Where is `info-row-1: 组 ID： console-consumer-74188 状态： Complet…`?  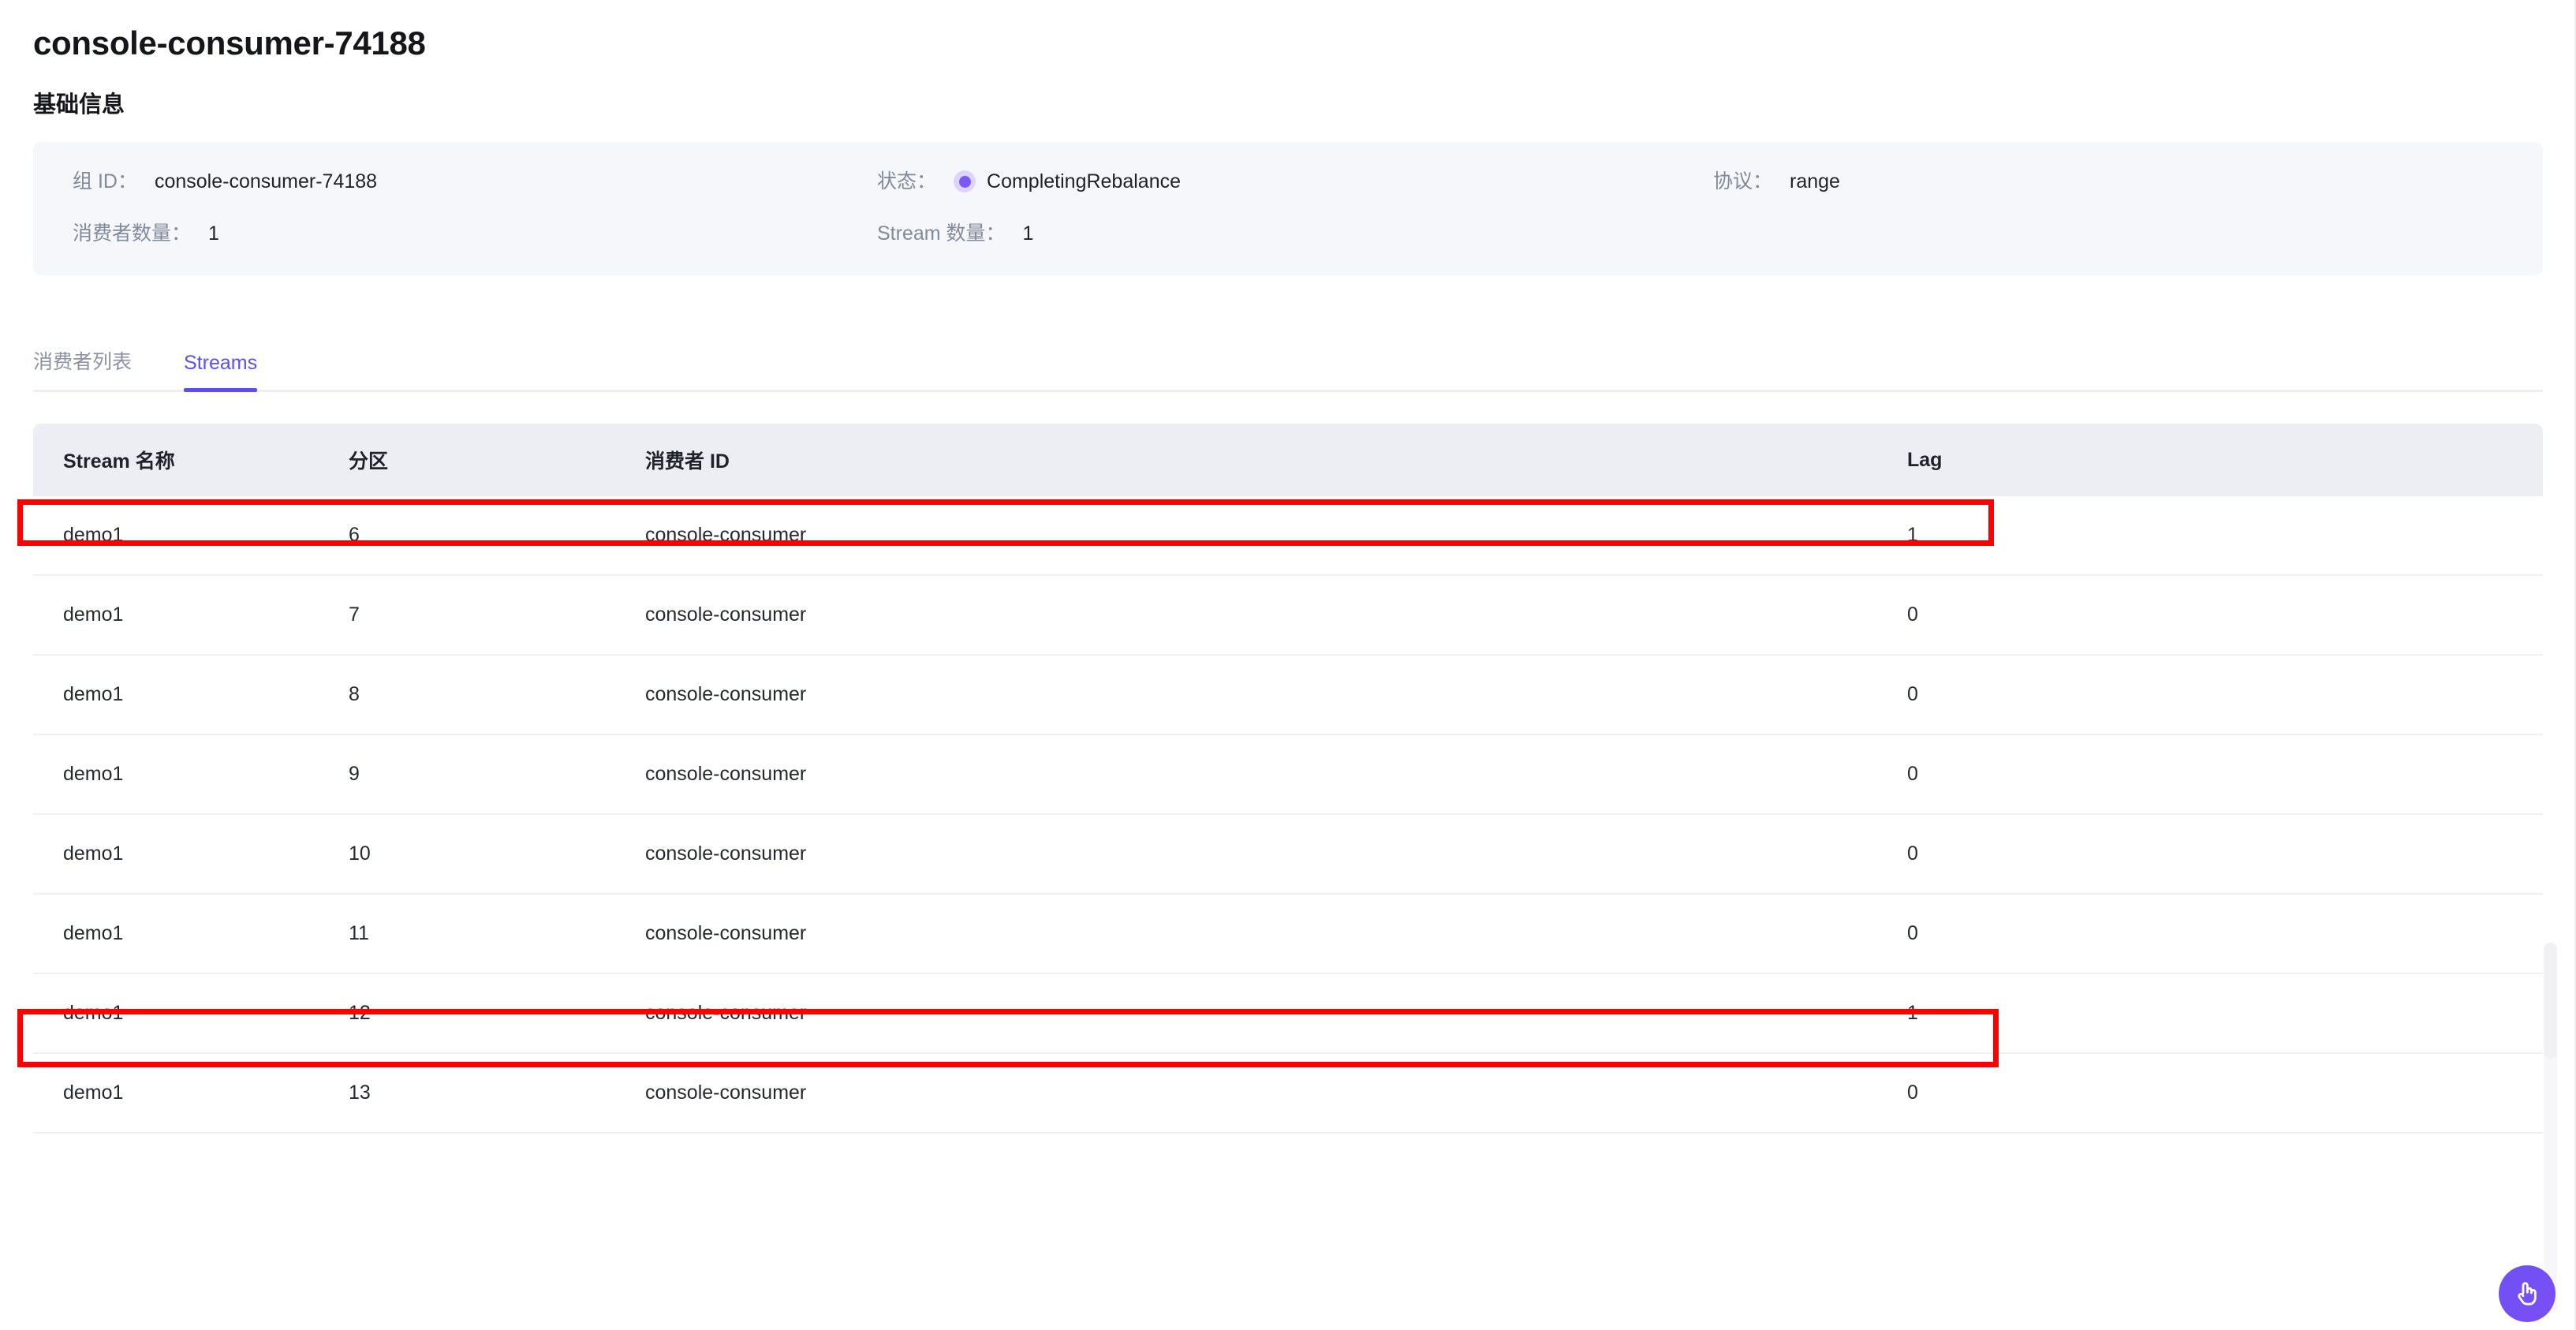
info-row-1: 组 ID： console-consumer-74188 状态： Complet… is located at coordinates (1288, 181).